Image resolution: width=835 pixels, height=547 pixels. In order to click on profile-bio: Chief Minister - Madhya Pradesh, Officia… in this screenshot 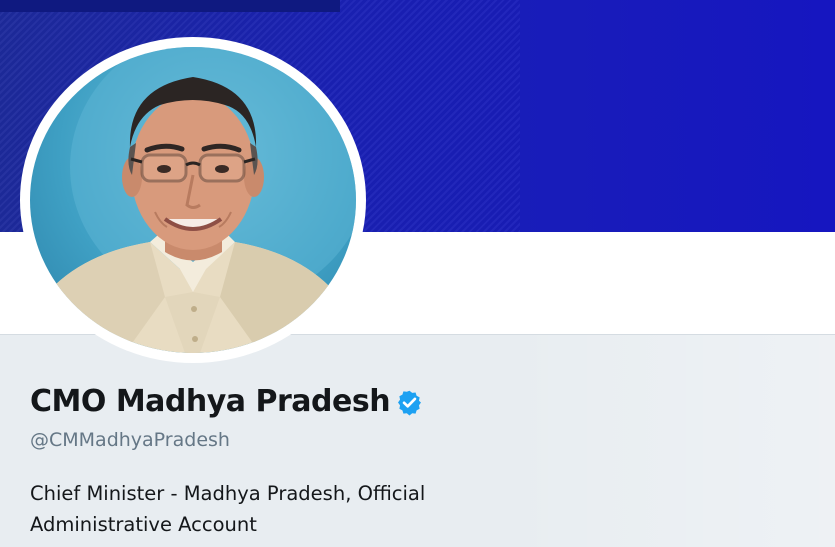, I will do `click(270, 509)`.